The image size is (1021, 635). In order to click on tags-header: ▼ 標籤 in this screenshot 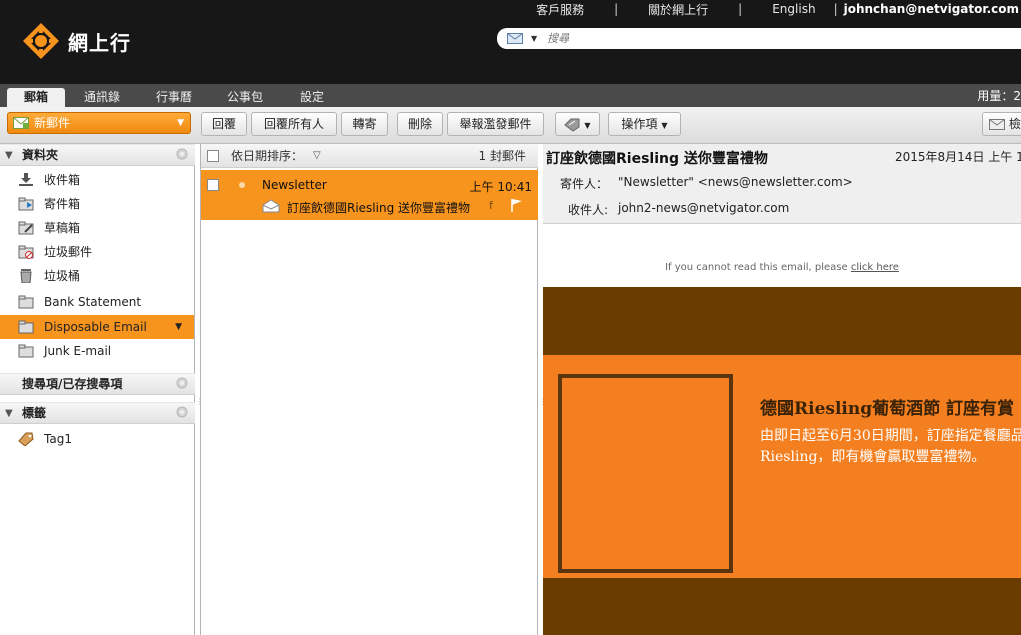, I will do `click(97, 413)`.